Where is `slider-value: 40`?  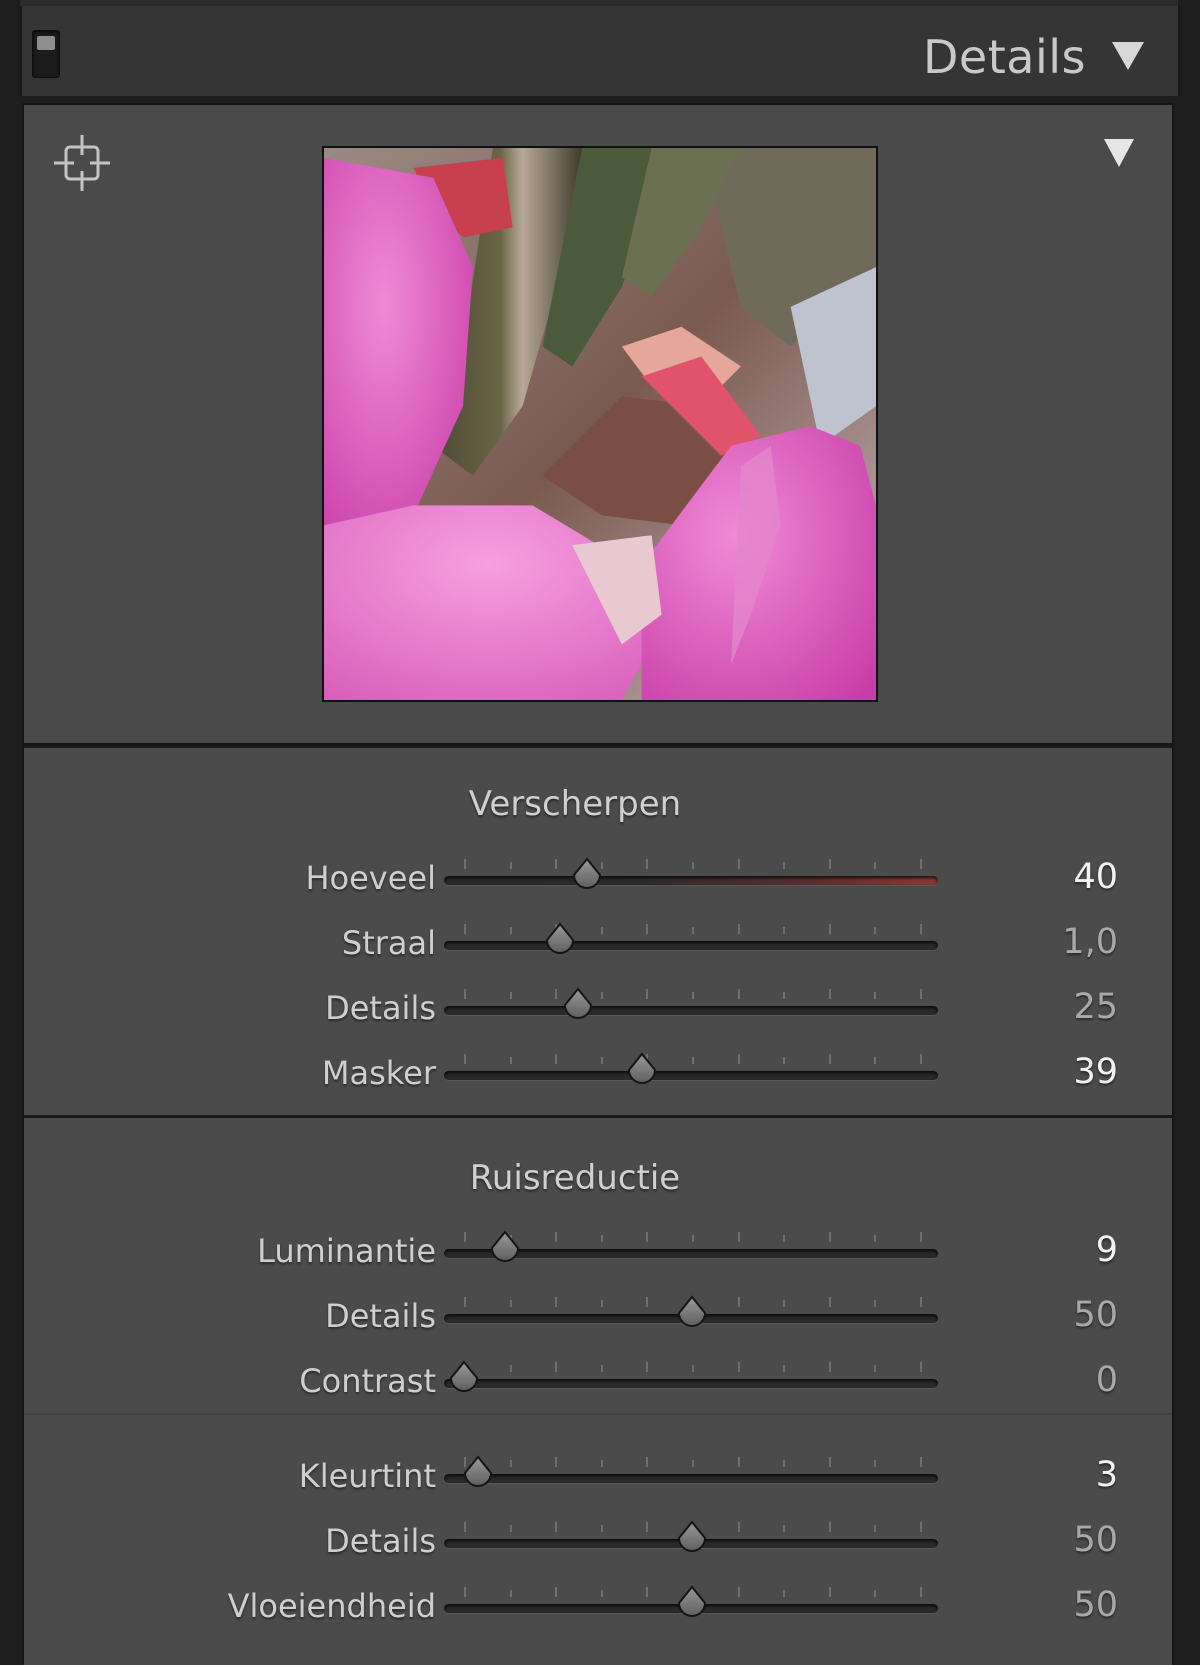
slider-value: 40 is located at coordinates (1095, 877).